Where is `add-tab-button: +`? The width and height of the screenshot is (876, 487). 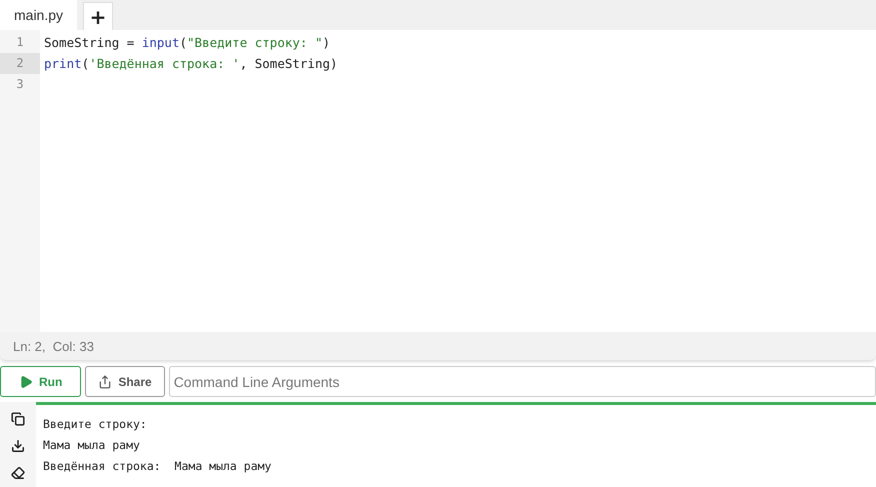
add-tab-button: + is located at coordinates (98, 16).